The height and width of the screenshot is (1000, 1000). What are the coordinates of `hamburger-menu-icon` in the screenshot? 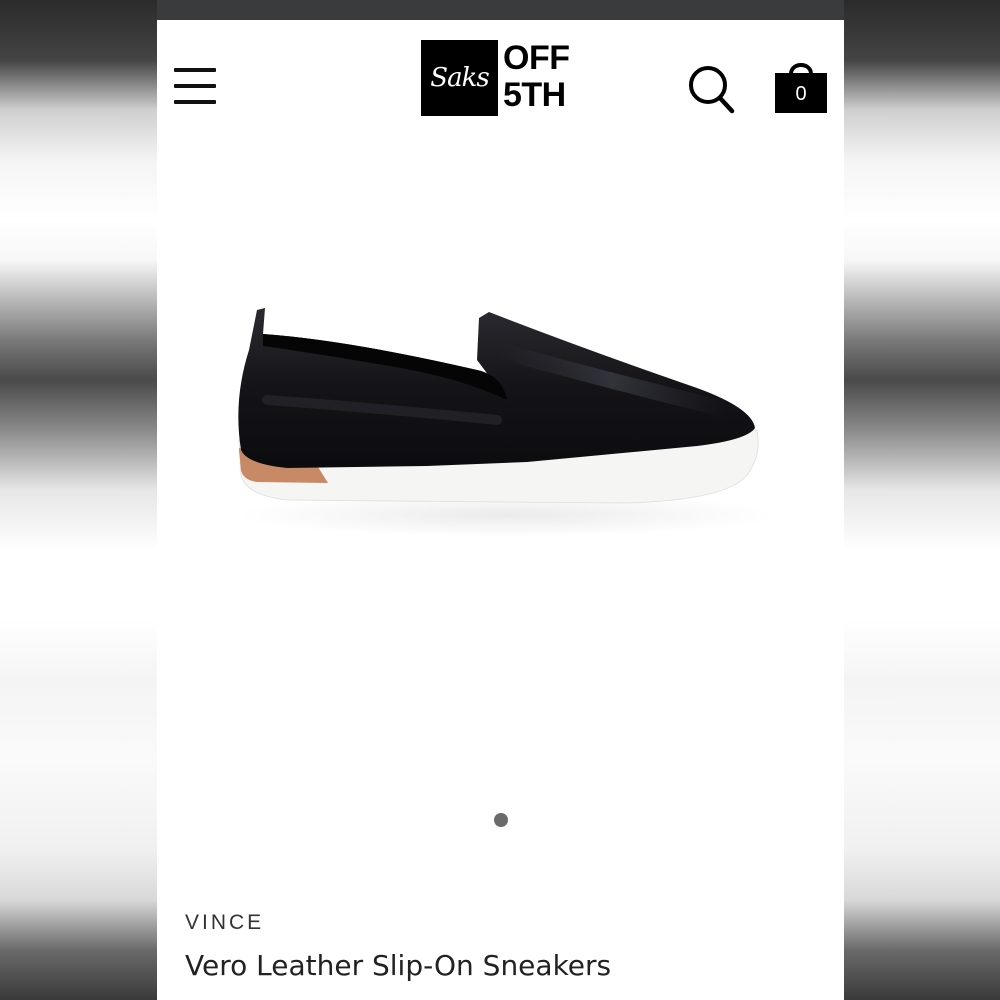 It's located at (195, 86).